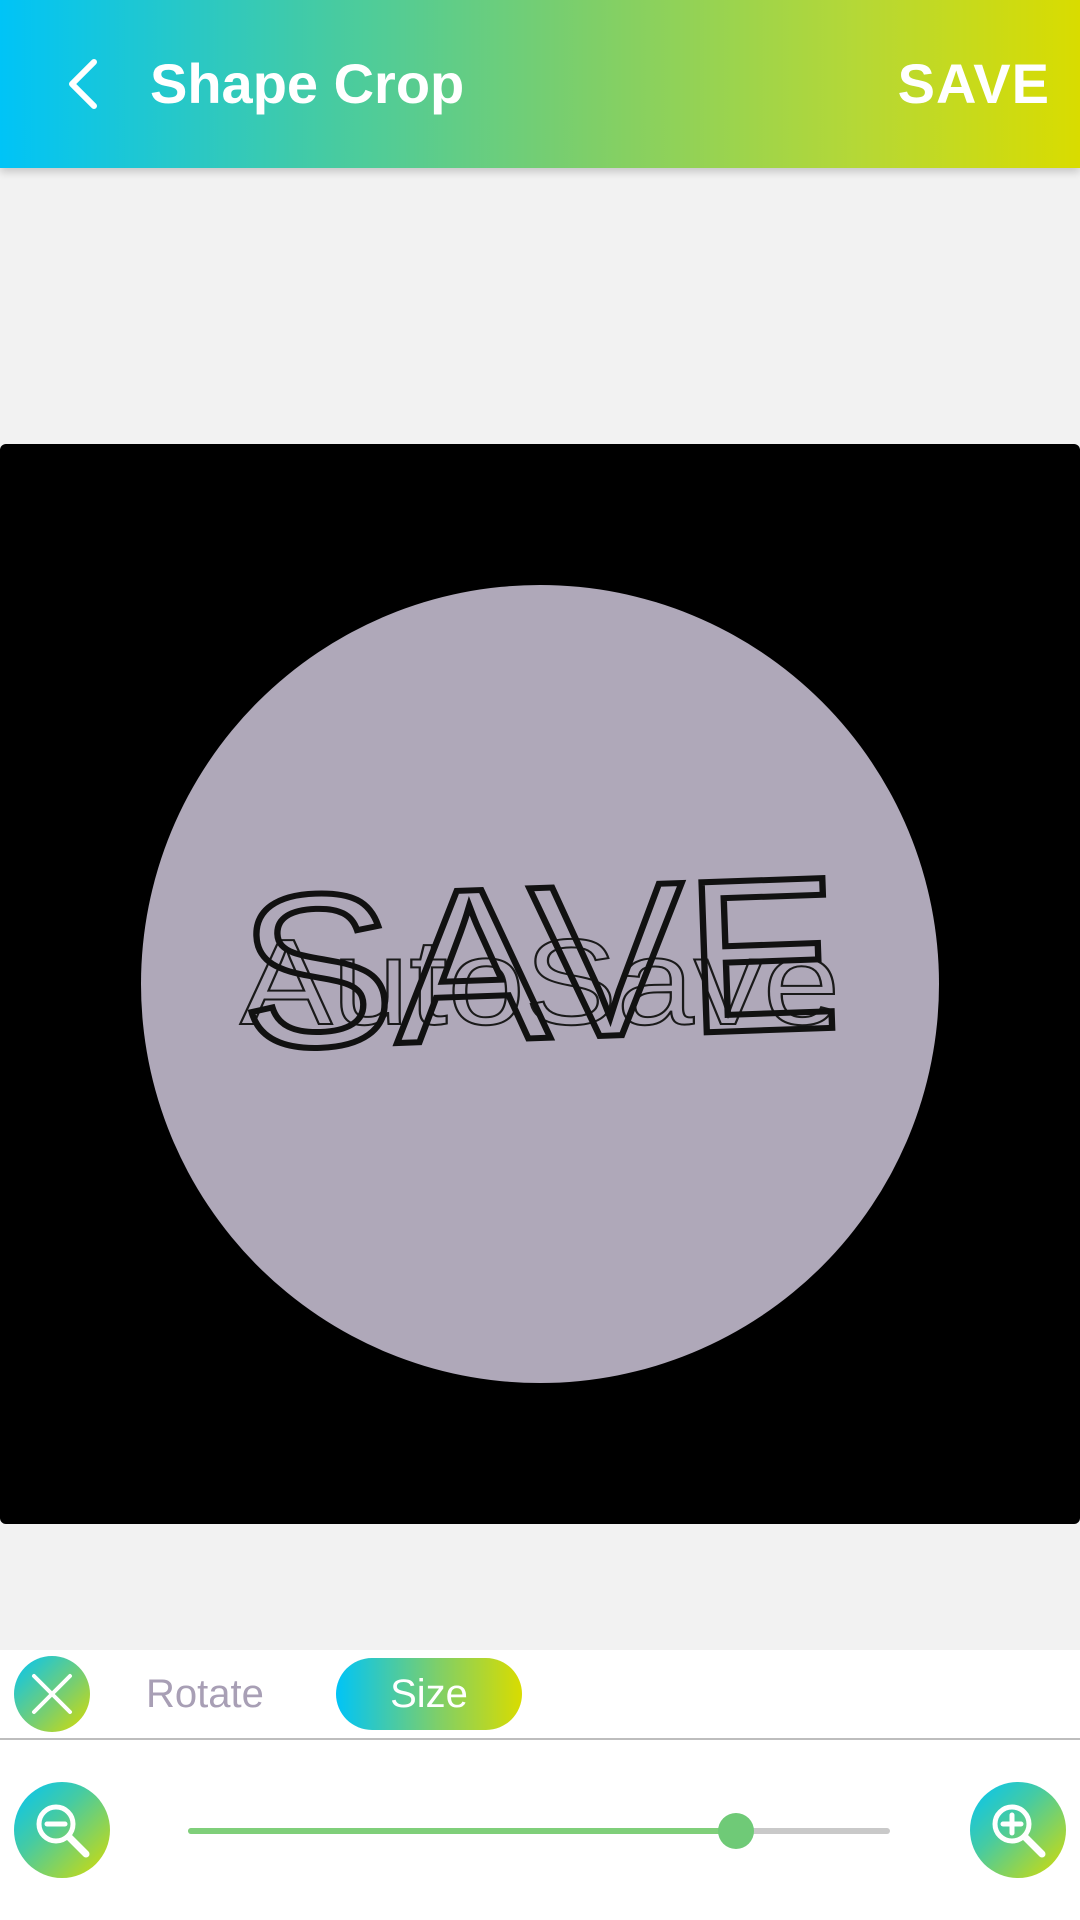  I want to click on zoom-out-icon, so click(63, 1831).